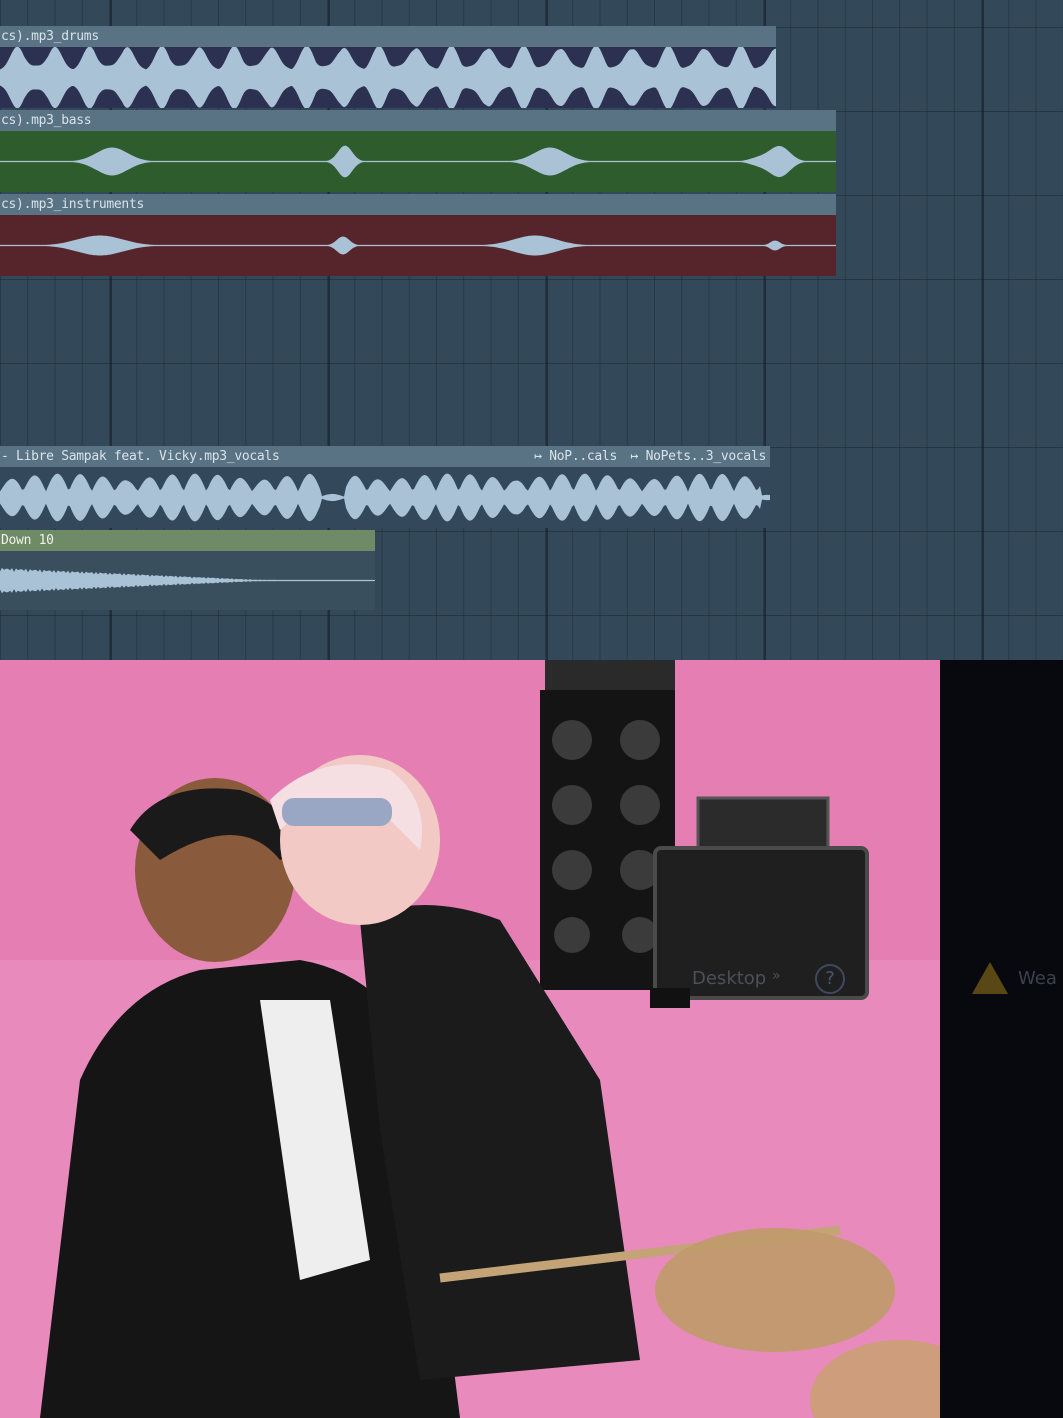 Image resolution: width=1063 pixels, height=1418 pixels. I want to click on clip-instruments: cs).mp3_instruments, so click(418, 235).